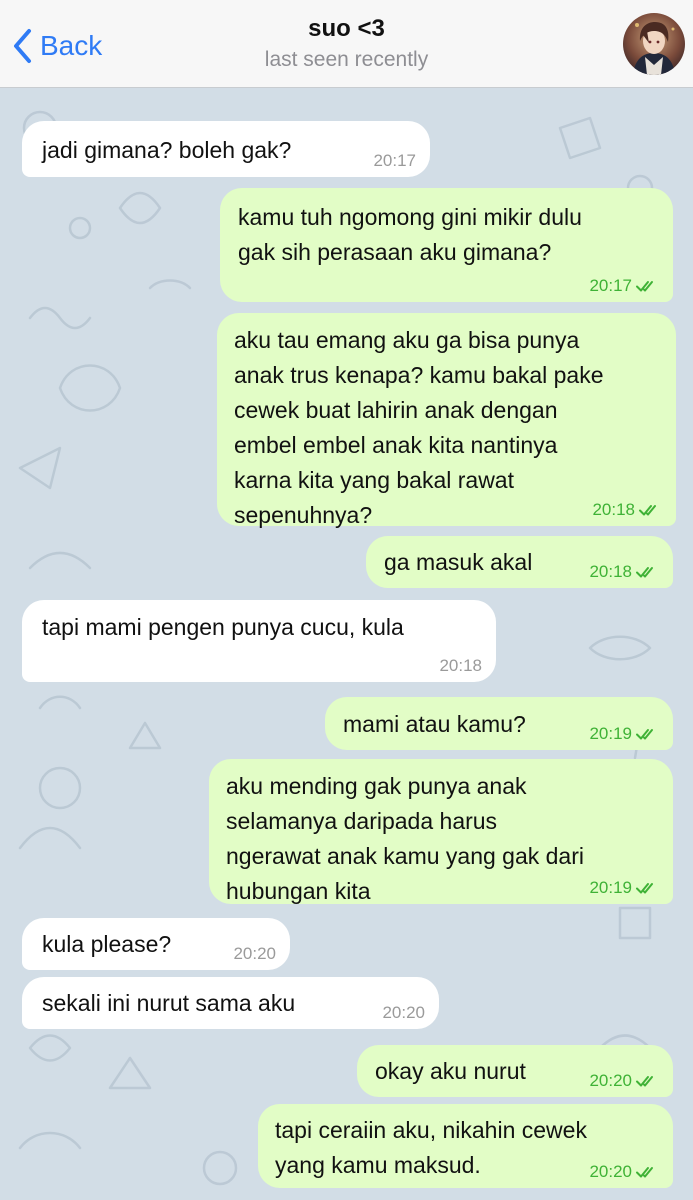 Image resolution: width=693 pixels, height=1200 pixels. I want to click on outgoing-message: okay aku nurut 20:20, so click(515, 1071).